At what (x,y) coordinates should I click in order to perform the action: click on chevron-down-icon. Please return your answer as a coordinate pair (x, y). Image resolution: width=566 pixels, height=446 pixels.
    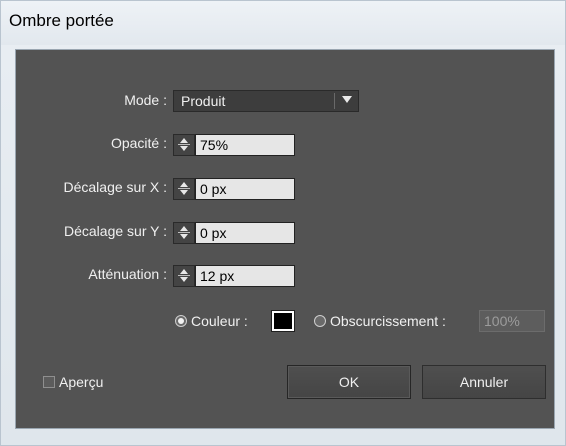
    Looking at the image, I should click on (347, 99).